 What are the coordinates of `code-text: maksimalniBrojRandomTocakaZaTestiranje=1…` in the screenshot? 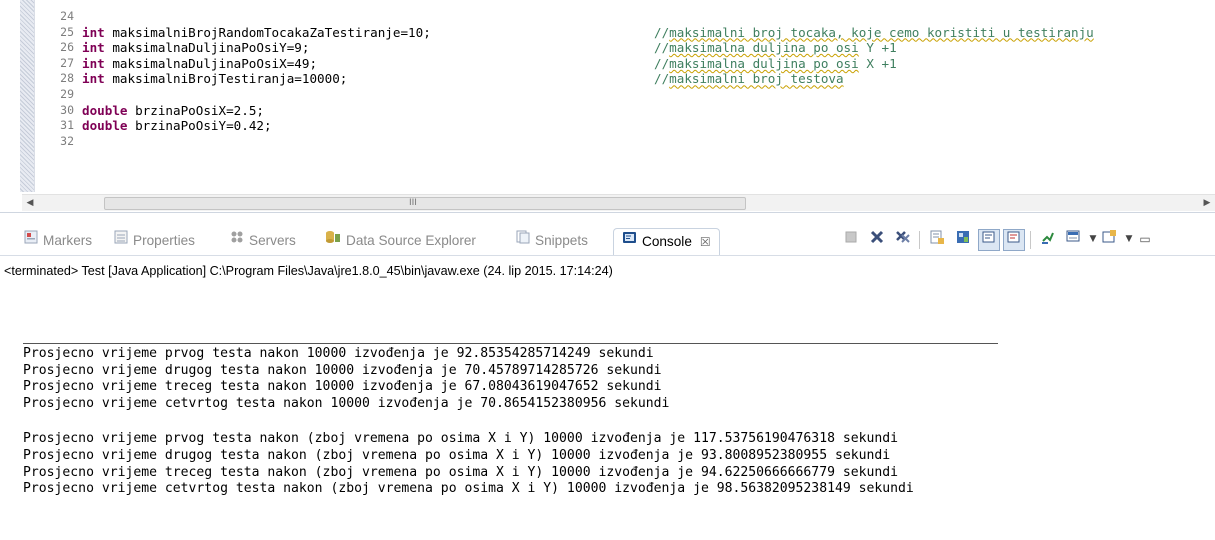 It's located at (267, 32).